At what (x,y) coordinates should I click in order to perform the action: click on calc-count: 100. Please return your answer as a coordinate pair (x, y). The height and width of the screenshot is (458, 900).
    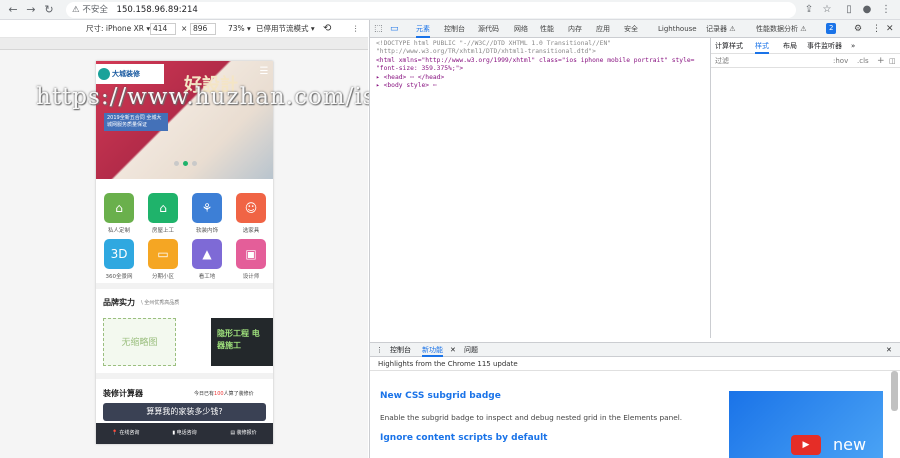
    Looking at the image, I should click on (219, 394).